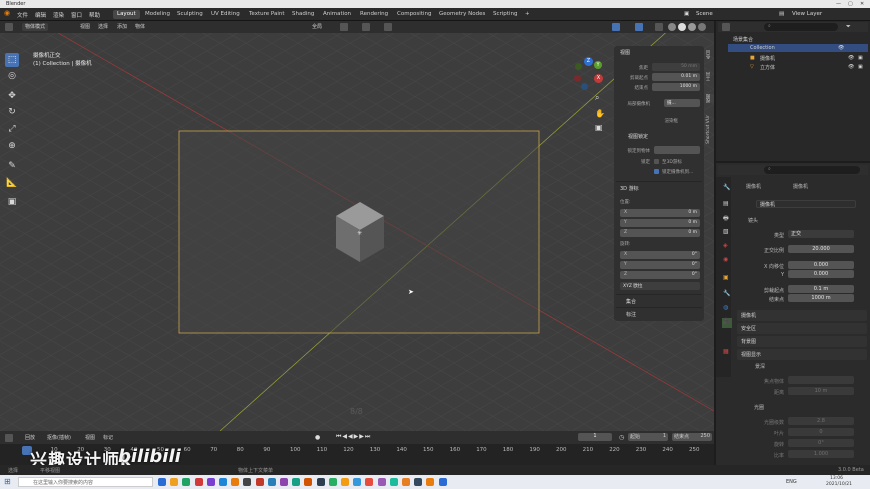 This screenshot has height=489, width=870. What do you see at coordinates (7, 13) in the screenshot?
I see `blender-logo-icon: ◉` at bounding box center [7, 13].